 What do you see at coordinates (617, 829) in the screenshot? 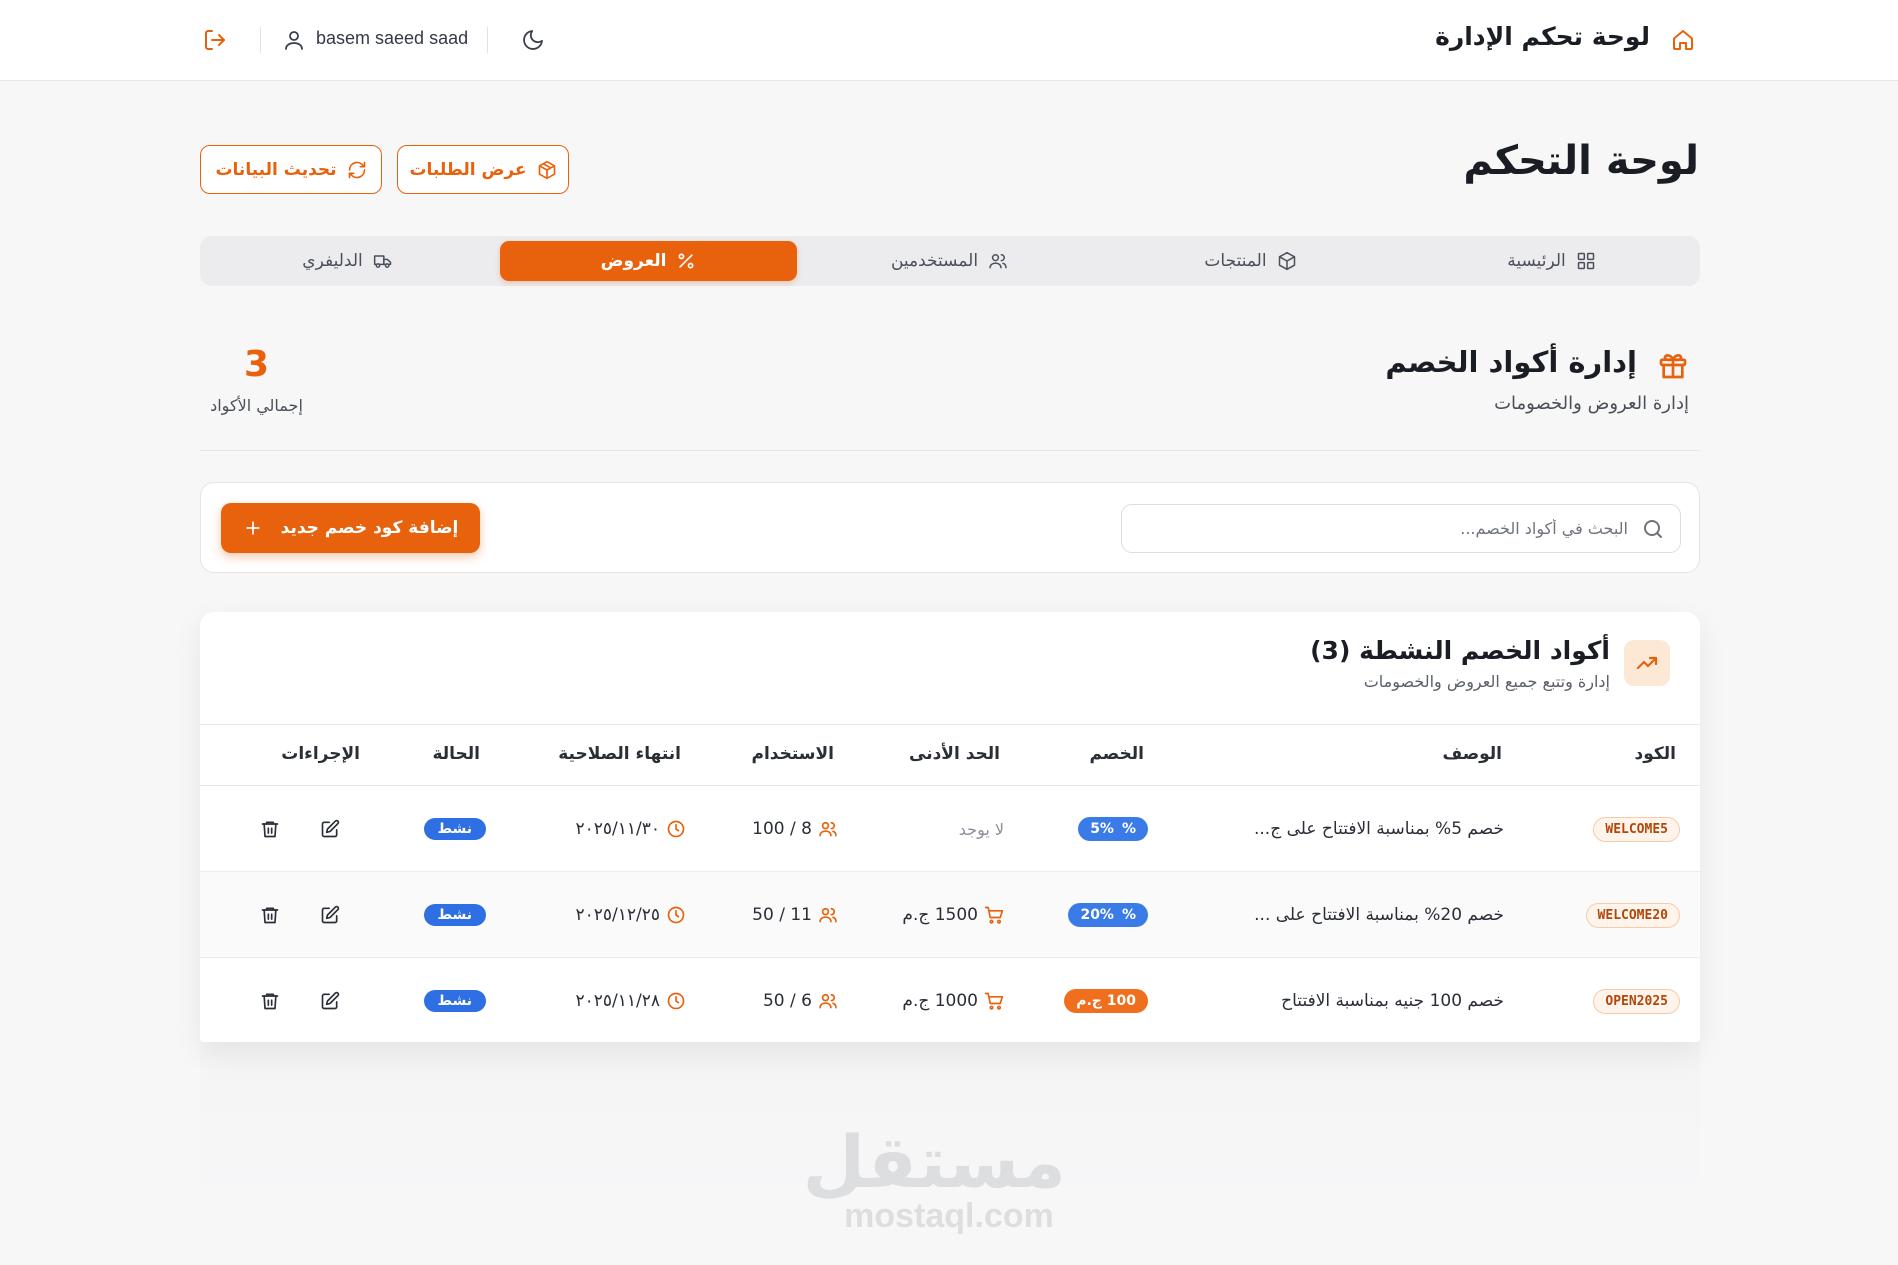
I see `expiry-date: ٢٠٢٥/١١/٣٠` at bounding box center [617, 829].